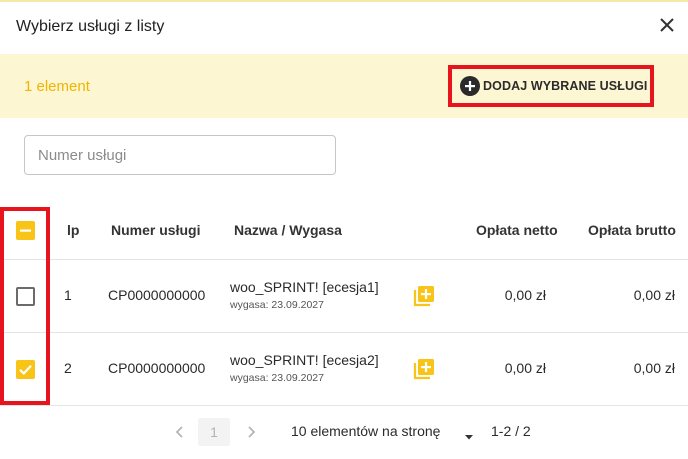 The width and height of the screenshot is (688, 459). I want to click on dialog-title: Wybierz usługi z listy, so click(90, 26).